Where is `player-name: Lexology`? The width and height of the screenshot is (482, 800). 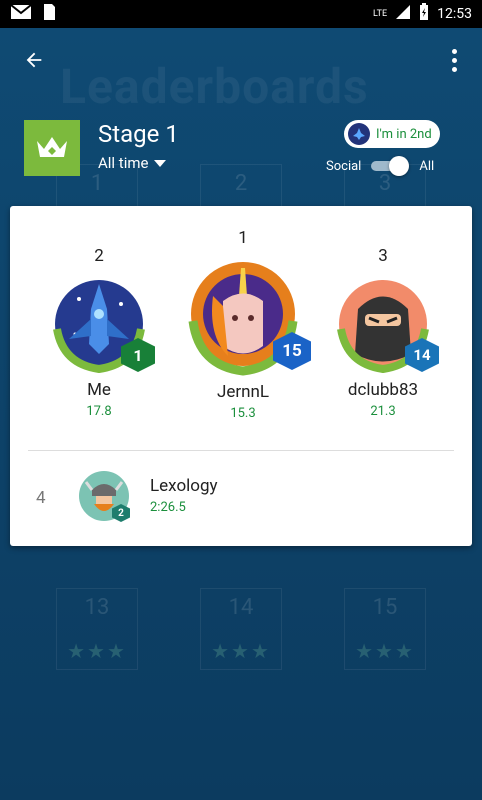 player-name: Lexology is located at coordinates (184, 486).